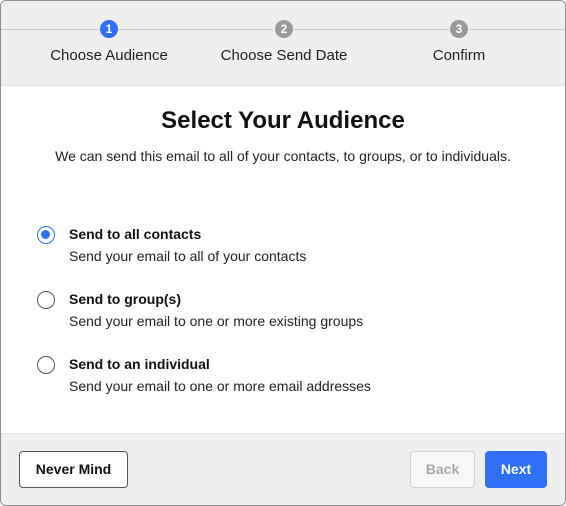 The image size is (566, 506). What do you see at coordinates (188, 256) in the screenshot?
I see `option-description: Send your email to all of your contacts` at bounding box center [188, 256].